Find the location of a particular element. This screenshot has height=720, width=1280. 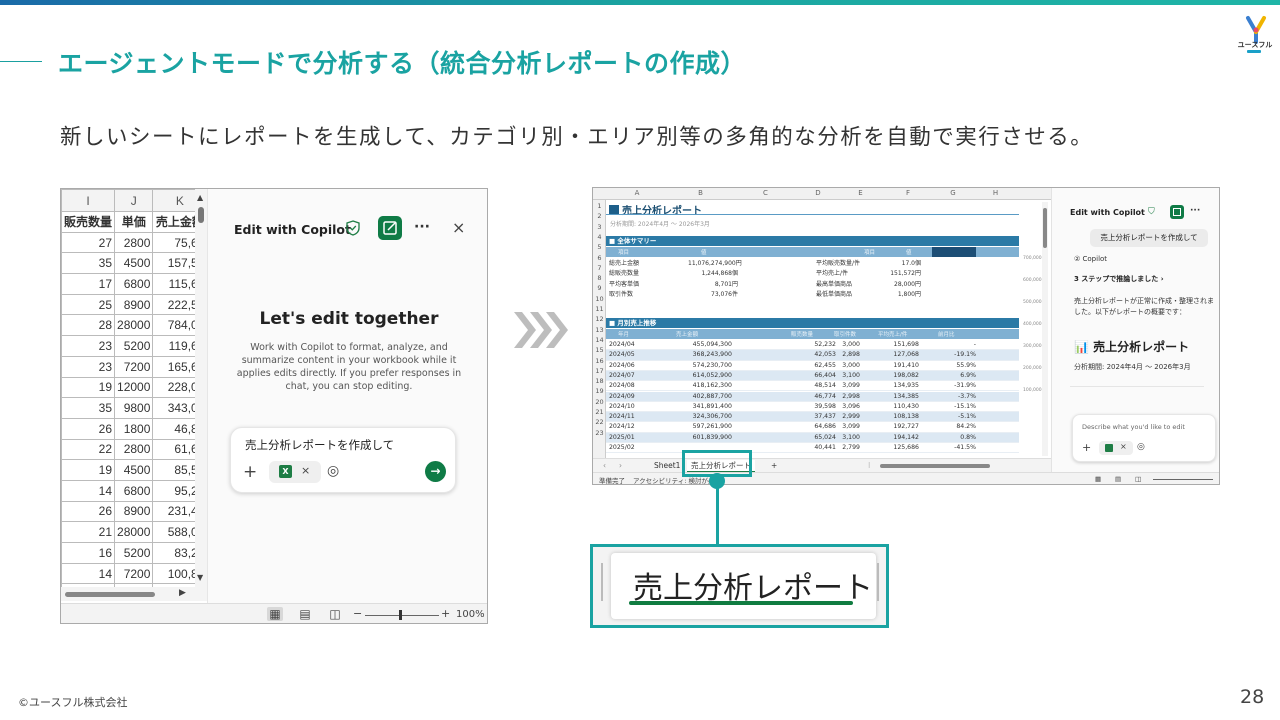

table-cell: 27 is located at coordinates (88, 242).